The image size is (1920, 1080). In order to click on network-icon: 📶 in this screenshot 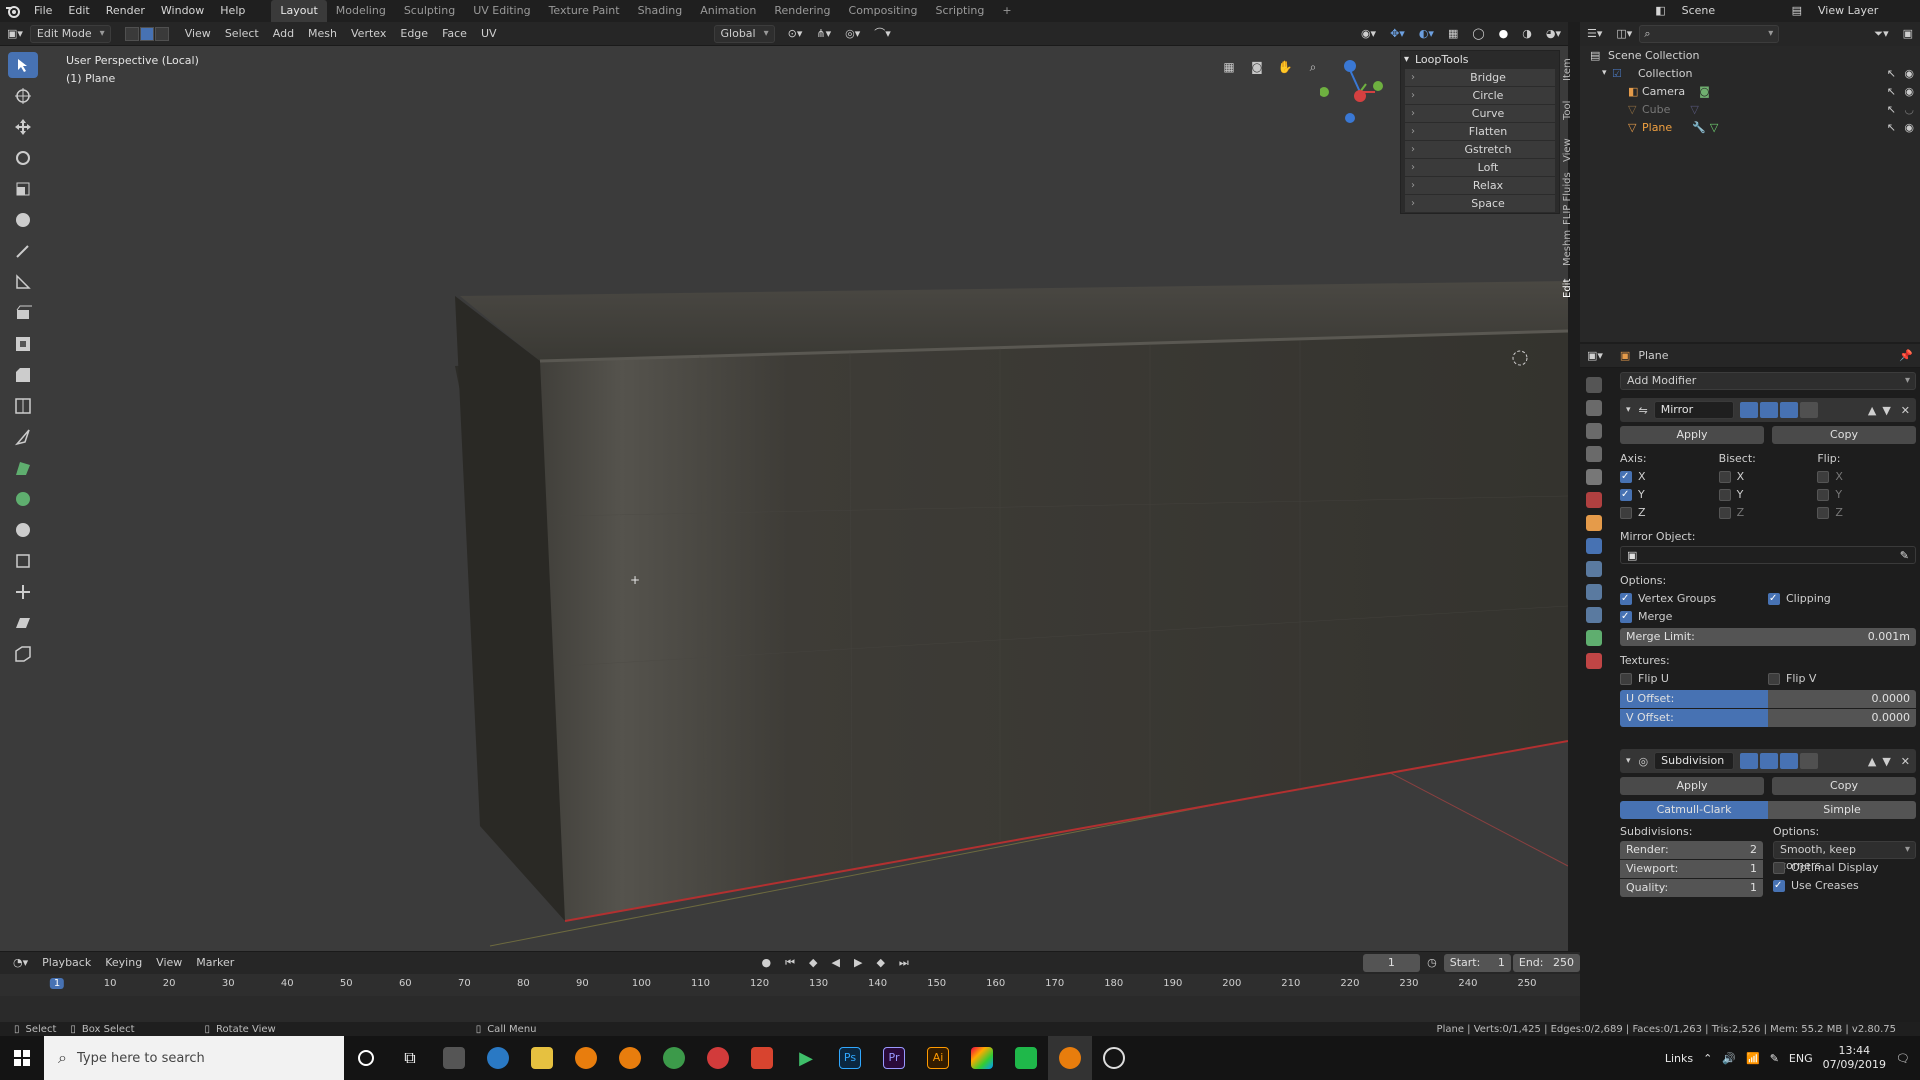, I will do `click(1753, 1058)`.